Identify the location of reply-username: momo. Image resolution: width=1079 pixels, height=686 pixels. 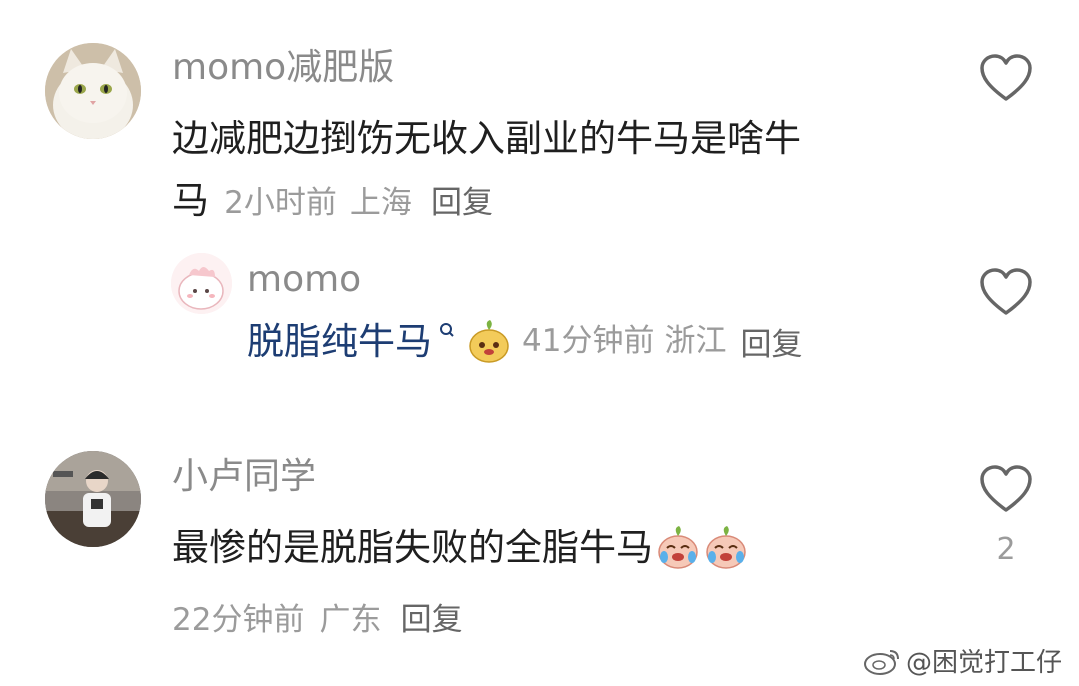
(304, 280).